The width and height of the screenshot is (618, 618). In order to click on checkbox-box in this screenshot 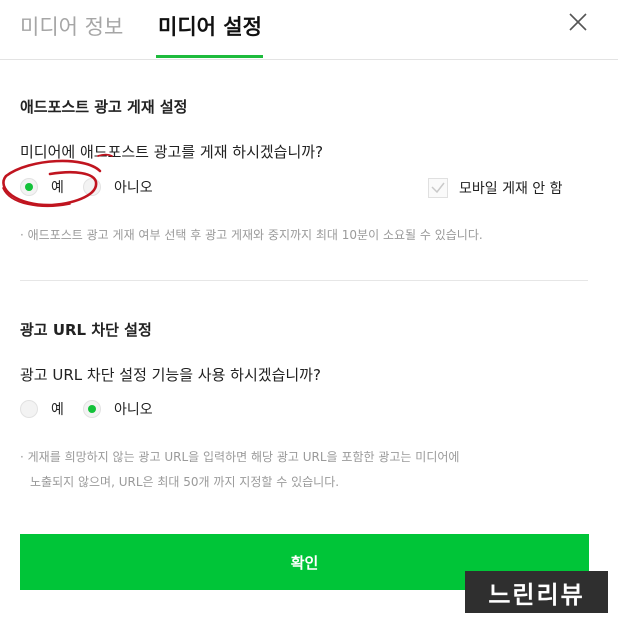, I will do `click(438, 188)`.